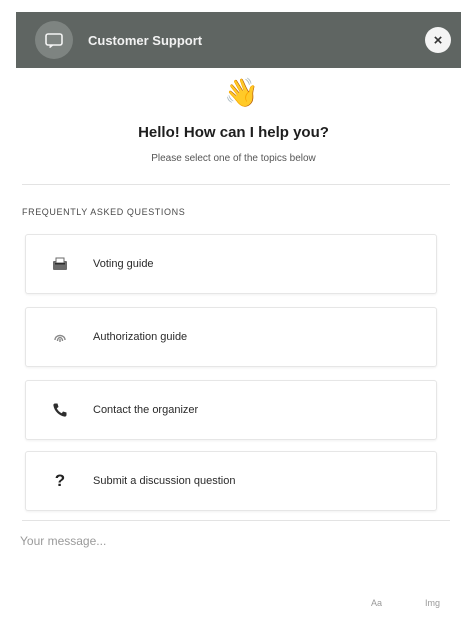 This screenshot has width=467, height=617. I want to click on close-button: ×, so click(438, 40).